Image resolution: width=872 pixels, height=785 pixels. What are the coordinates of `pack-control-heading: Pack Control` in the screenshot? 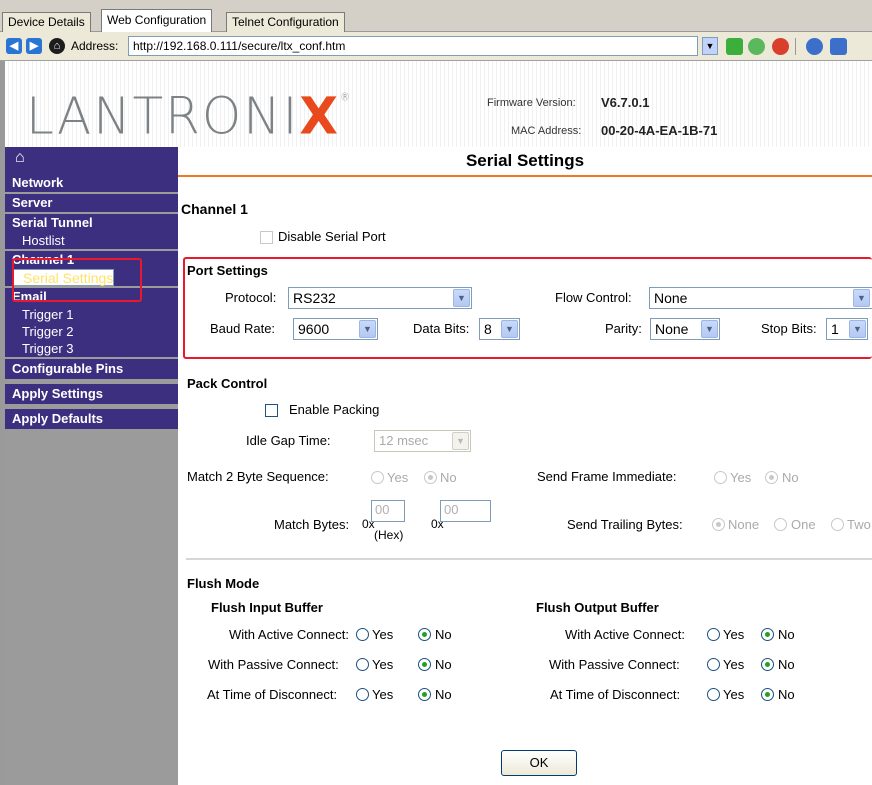 It's located at (227, 383).